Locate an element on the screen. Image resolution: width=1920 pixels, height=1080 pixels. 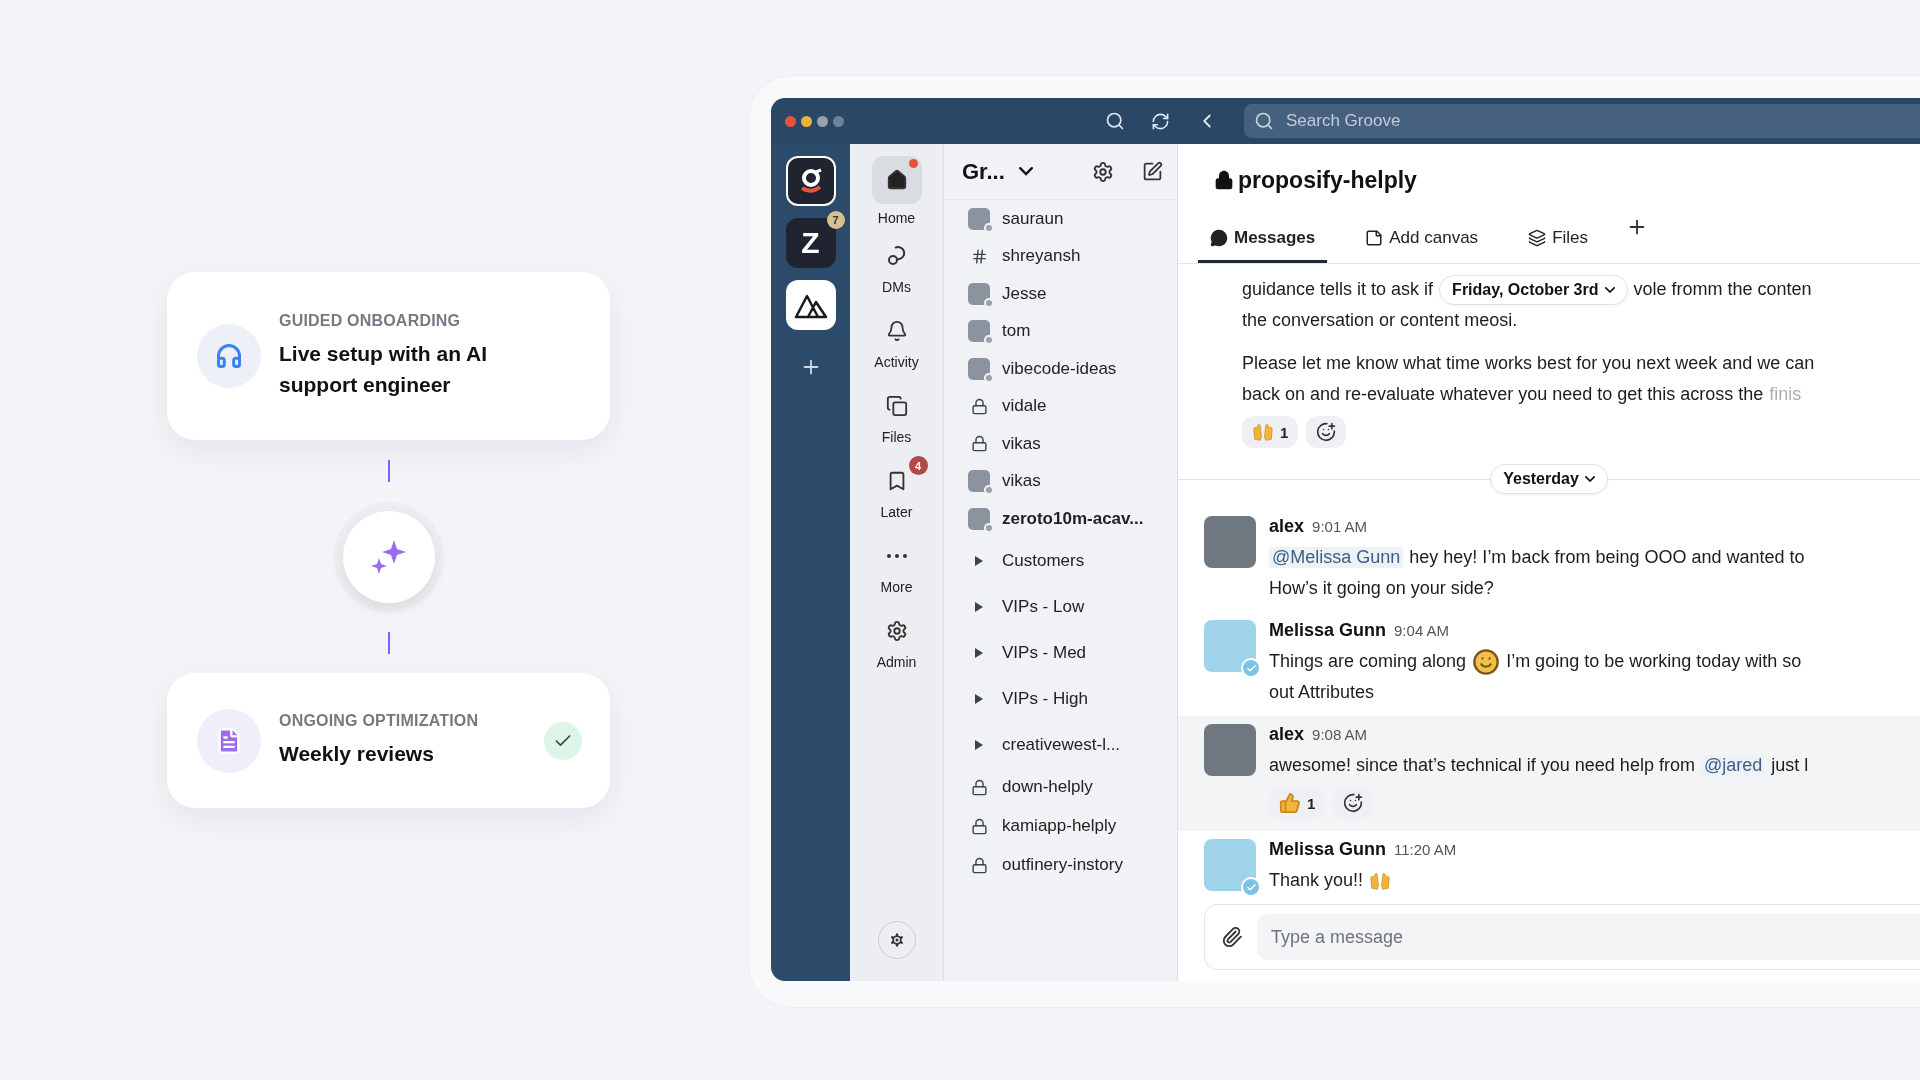
attach-button is located at coordinates (1232, 937).